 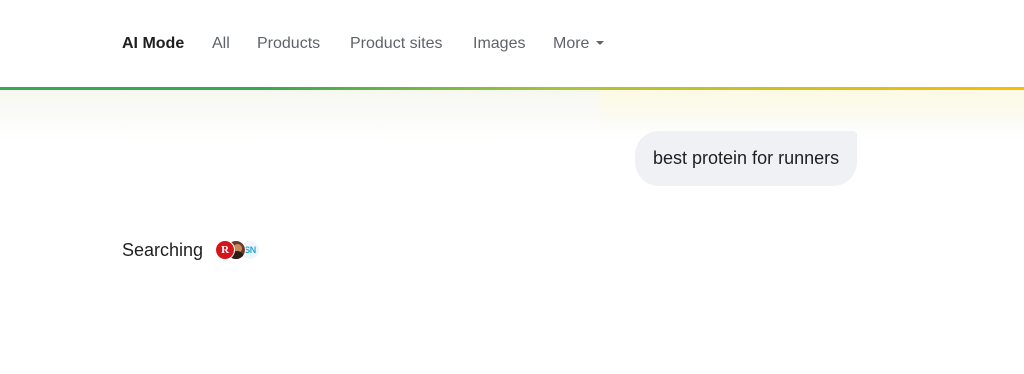 I want to click on tab-more-label: More, so click(x=571, y=43).